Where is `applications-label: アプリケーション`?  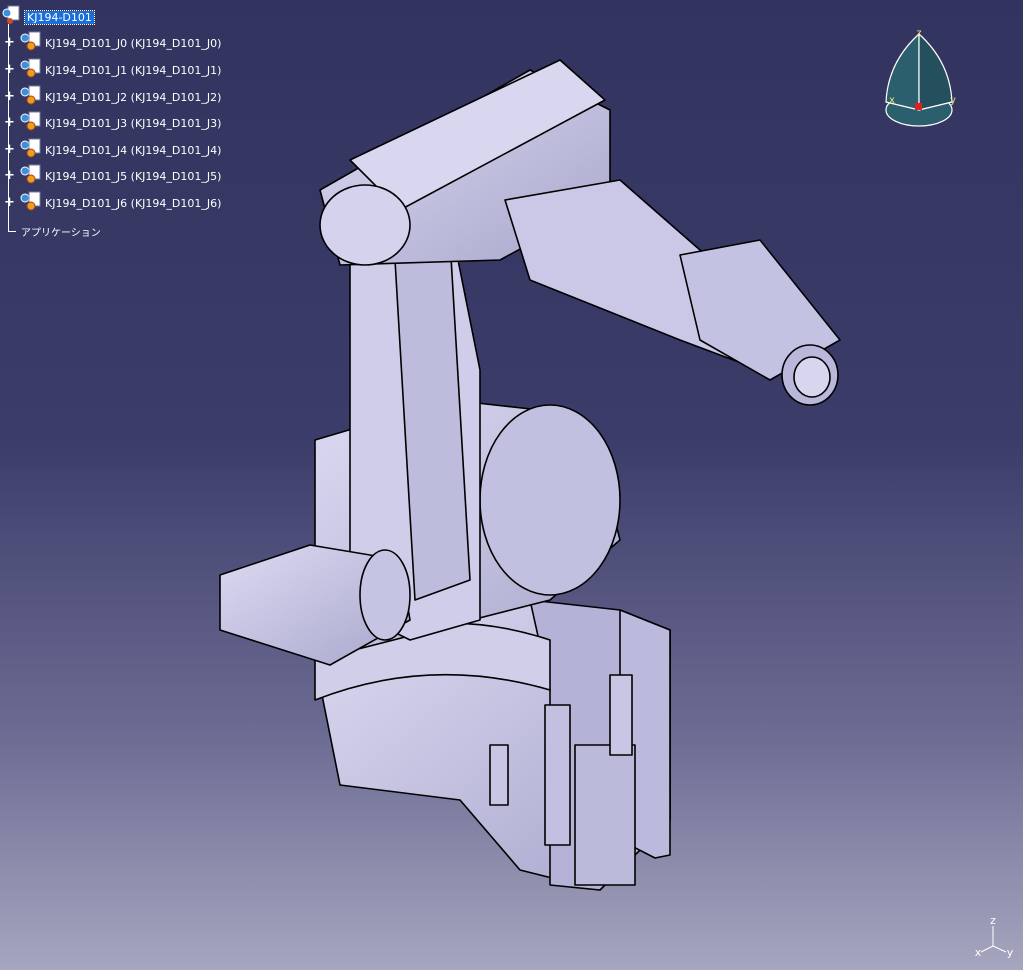
applications-label: アプリケーション is located at coordinates (61, 231).